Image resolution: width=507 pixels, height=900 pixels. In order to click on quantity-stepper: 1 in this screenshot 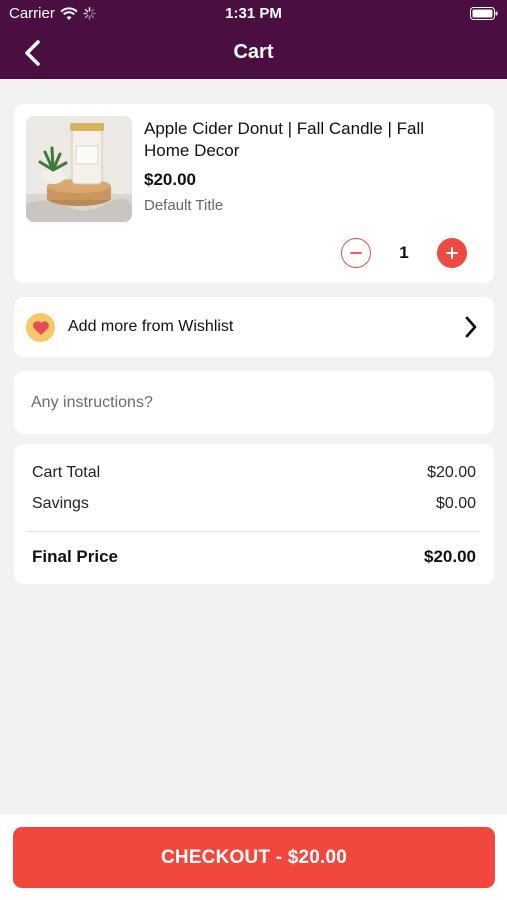, I will do `click(404, 253)`.